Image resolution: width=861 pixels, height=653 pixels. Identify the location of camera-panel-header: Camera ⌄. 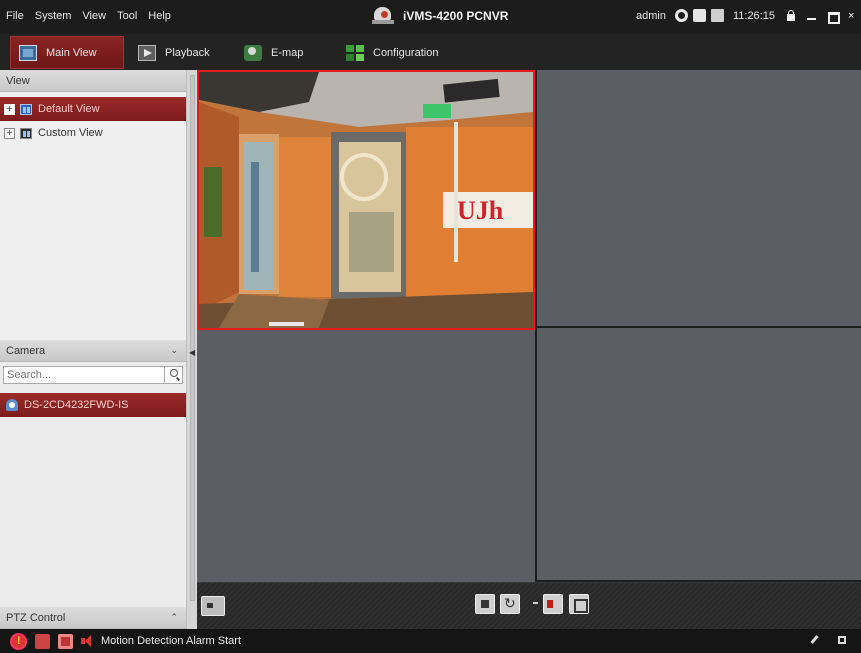
(93, 351).